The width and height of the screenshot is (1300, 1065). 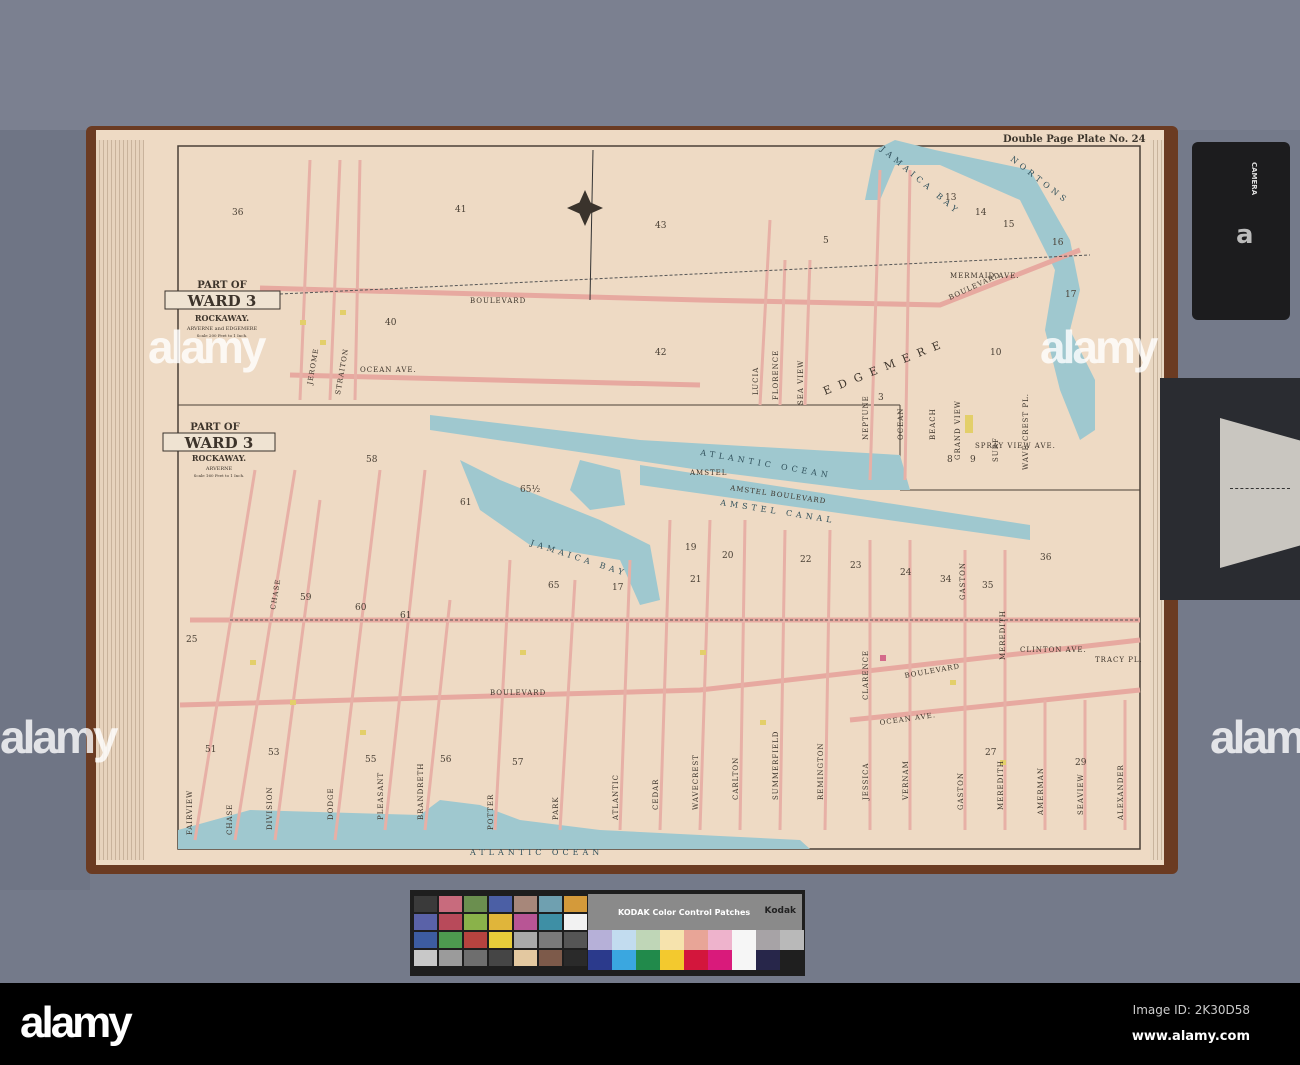 What do you see at coordinates (656, 794) in the screenshot?
I see `map-label: CEDAR` at bounding box center [656, 794].